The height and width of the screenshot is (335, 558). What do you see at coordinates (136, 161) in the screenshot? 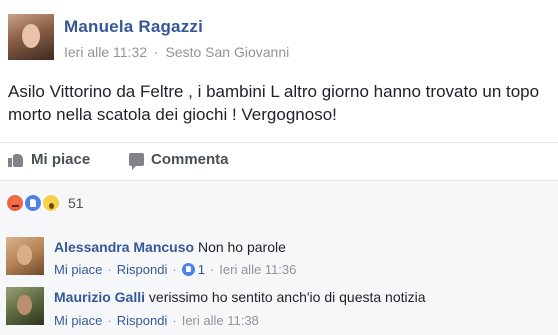
I see `comment-icon` at bounding box center [136, 161].